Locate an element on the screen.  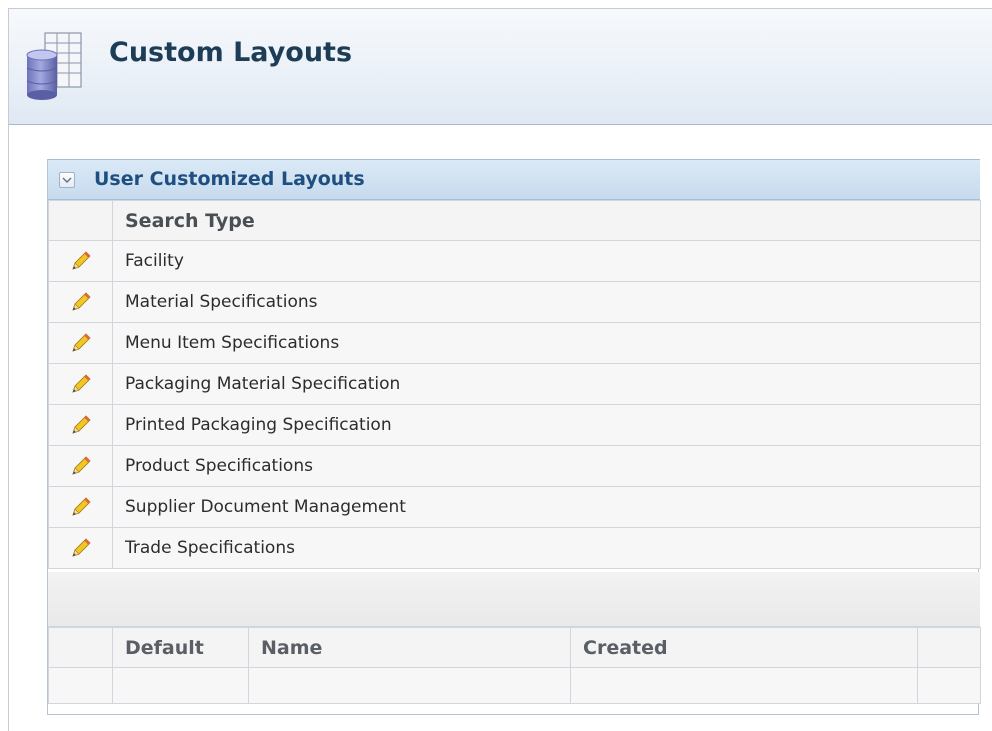
search-type-header-row: Search Type is located at coordinates (514, 220).